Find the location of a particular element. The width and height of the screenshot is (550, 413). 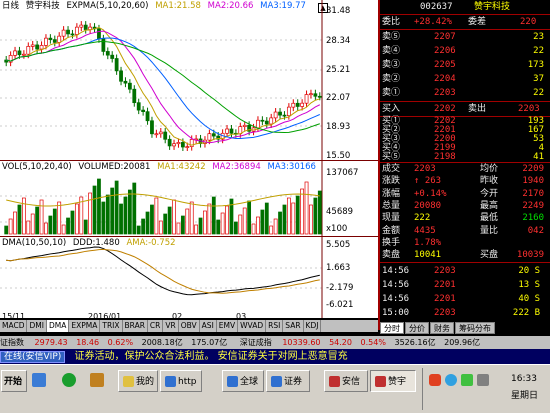

dma-label: DMA(10,50,10) is located at coordinates (34, 243).